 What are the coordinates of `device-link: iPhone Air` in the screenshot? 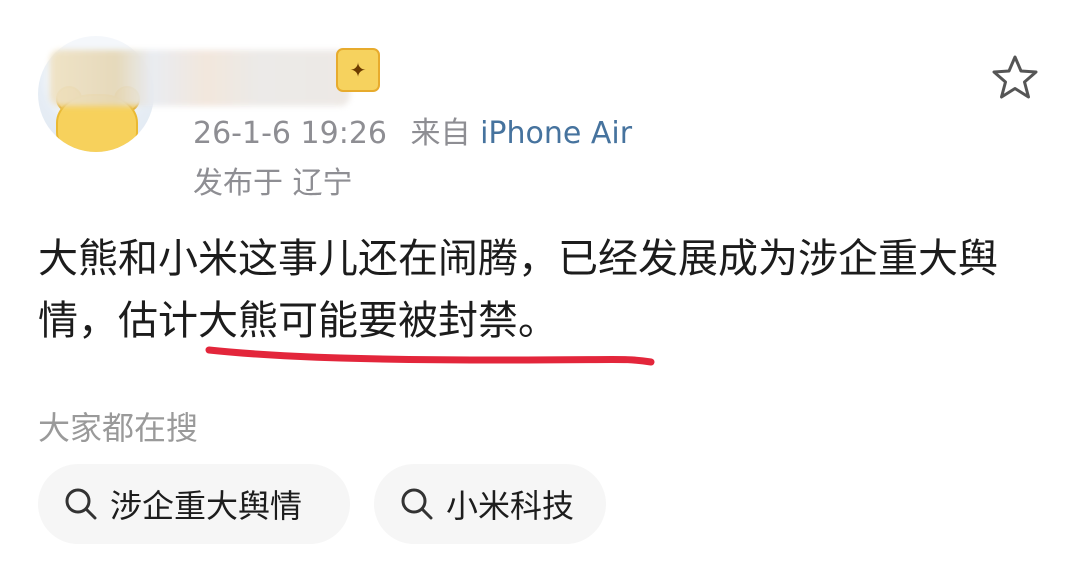 It's located at (556, 133).